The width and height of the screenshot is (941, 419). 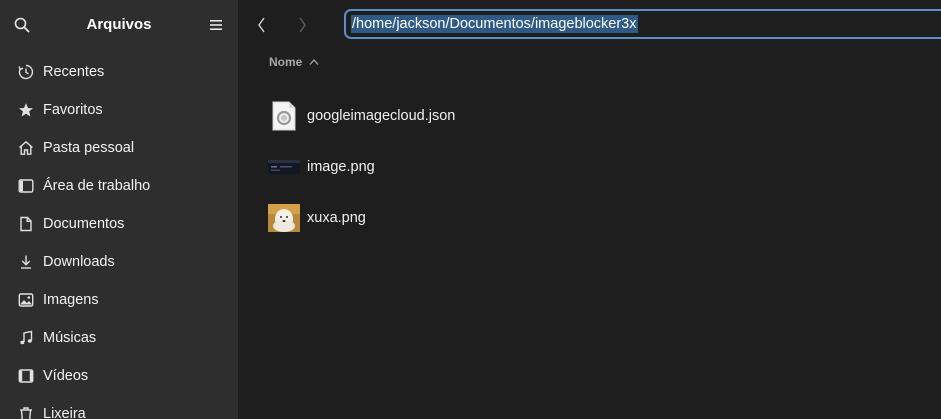 I want to click on sidebar-header: Arquivos, so click(x=119, y=25).